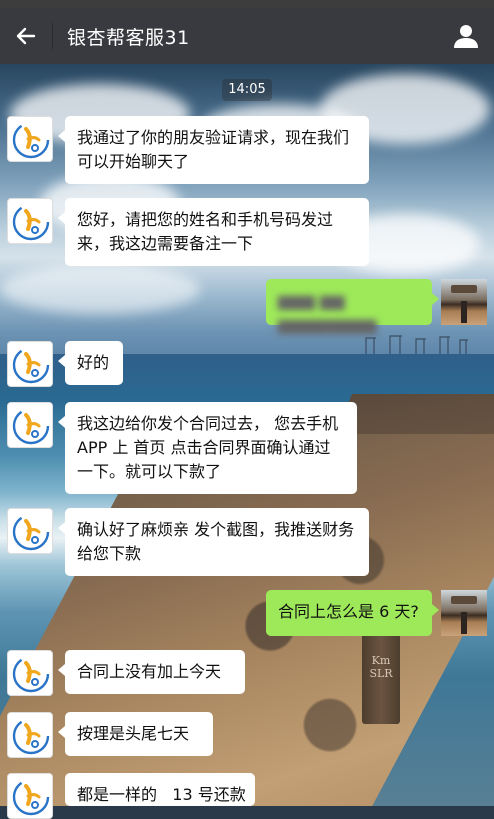  Describe the element at coordinates (205, 231) in the screenshot. I see `message-text: 您好，请把您的姓名和手机号码发过来，我这边需要备注一下` at that location.